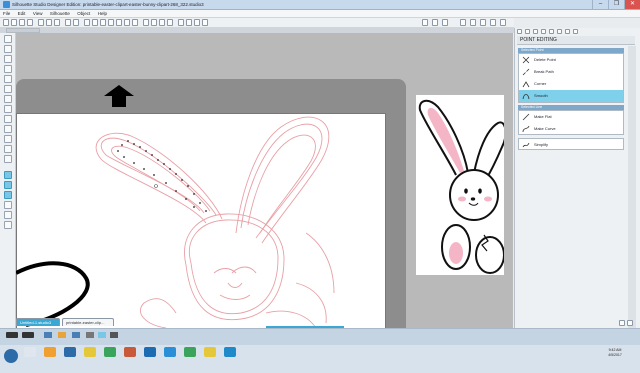  I want to click on menu-edit: Edit, so click(22, 13).